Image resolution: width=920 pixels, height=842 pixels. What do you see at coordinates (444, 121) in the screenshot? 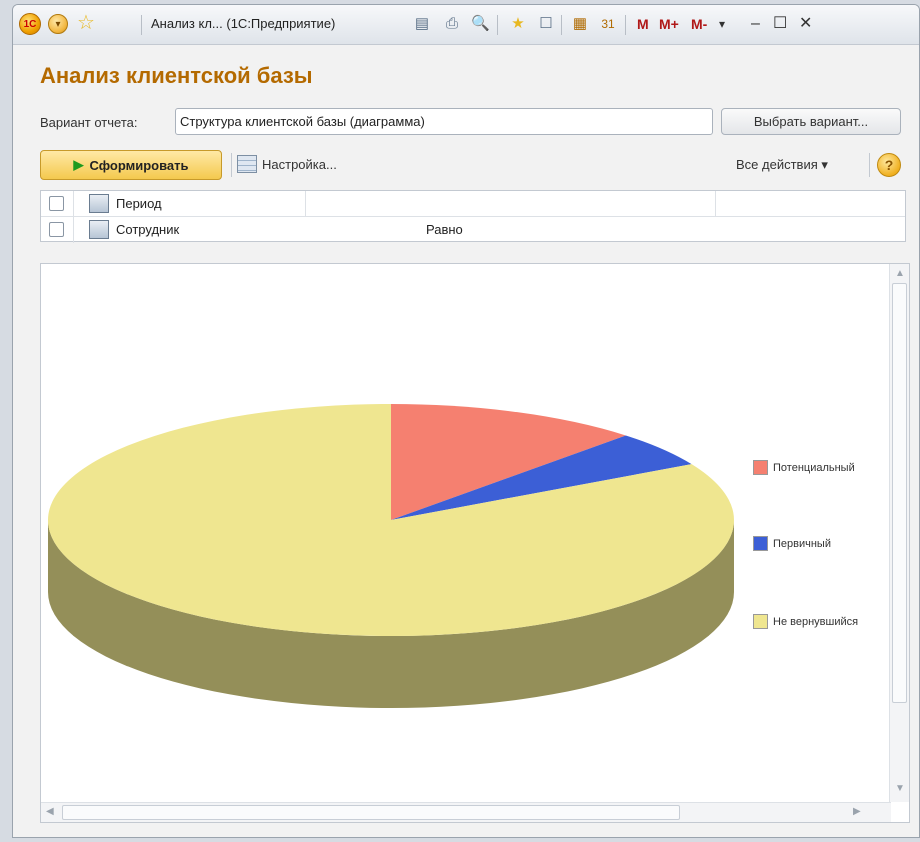
I see `variant-field: Структура клиентской базы (диаграмма)` at bounding box center [444, 121].